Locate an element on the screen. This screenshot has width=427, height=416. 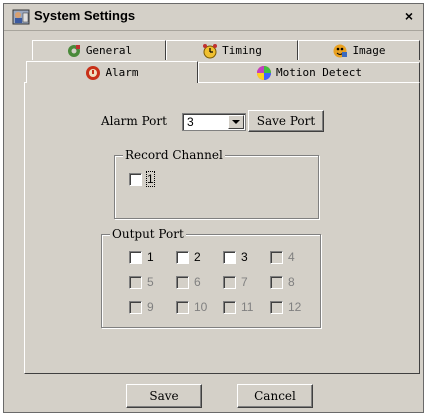
output-port-2-checkbox is located at coordinates (182, 257).